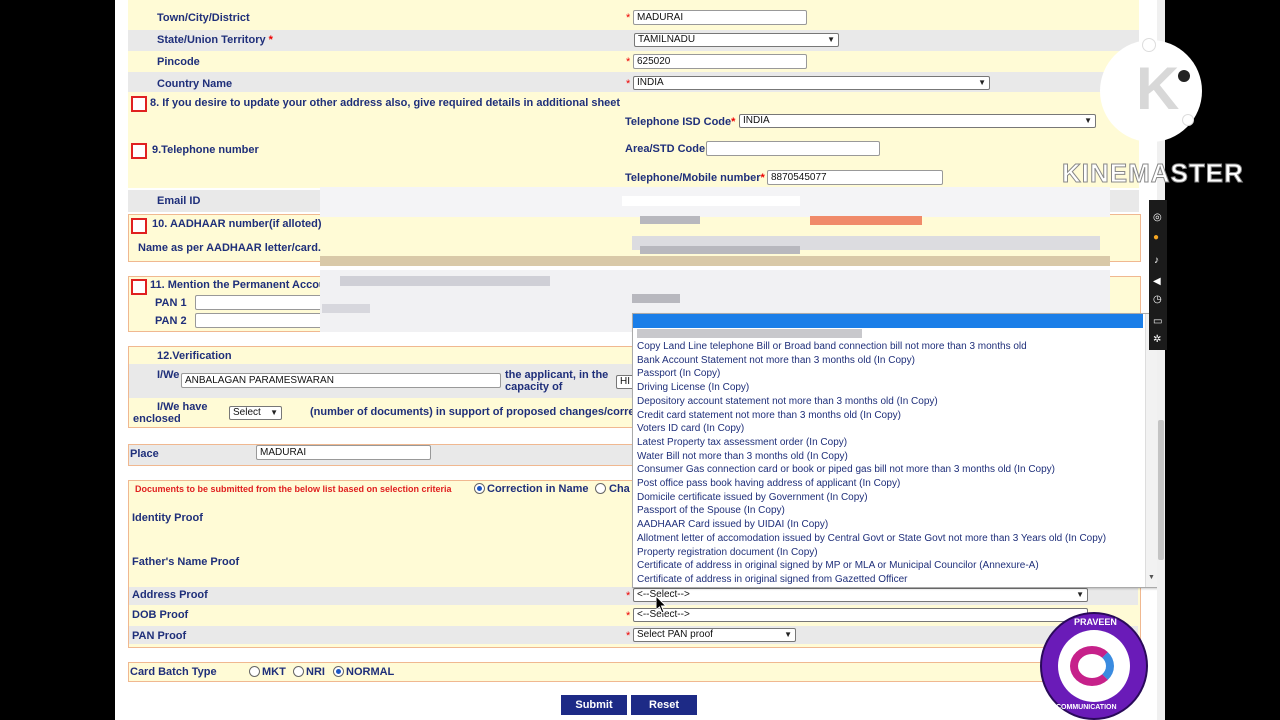 The height and width of the screenshot is (720, 1280). Describe the element at coordinates (888, 321) in the screenshot. I see `dropdown-highlight` at that location.